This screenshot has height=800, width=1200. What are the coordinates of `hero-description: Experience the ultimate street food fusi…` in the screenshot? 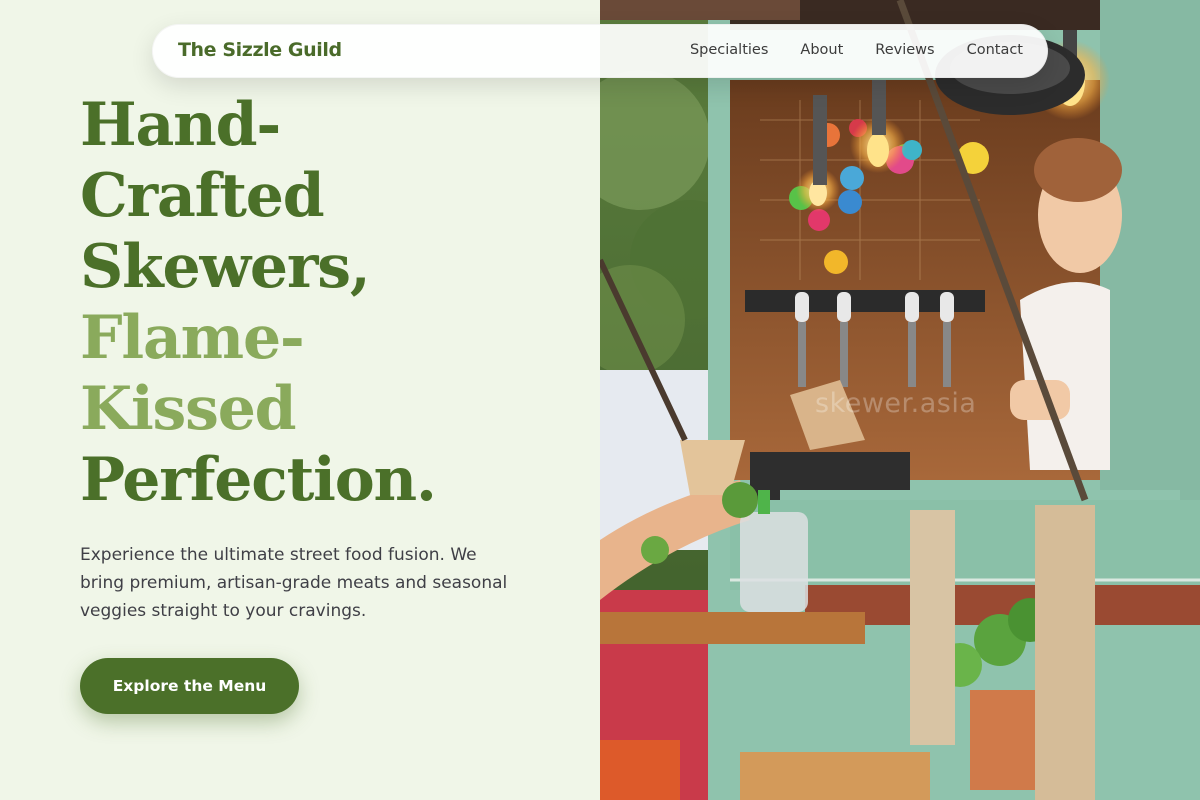 It's located at (294, 583).